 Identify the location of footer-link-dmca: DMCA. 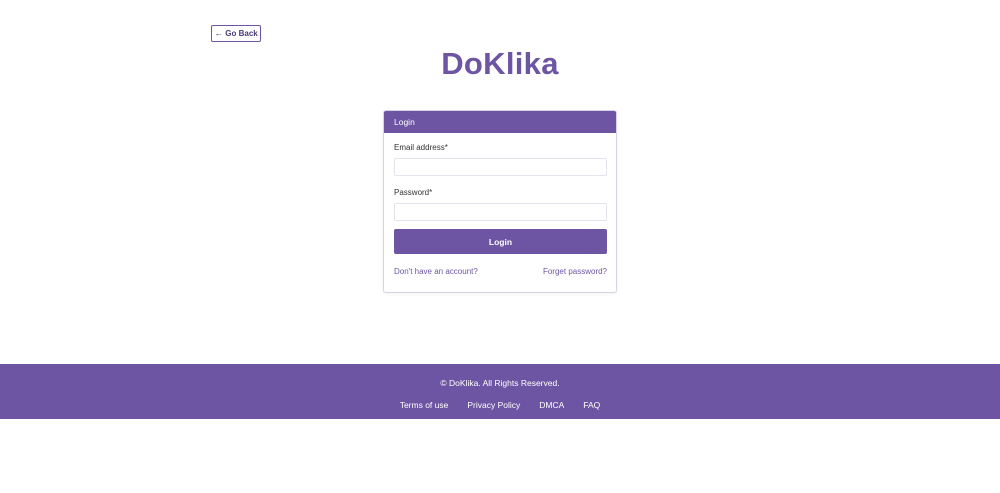
(551, 405).